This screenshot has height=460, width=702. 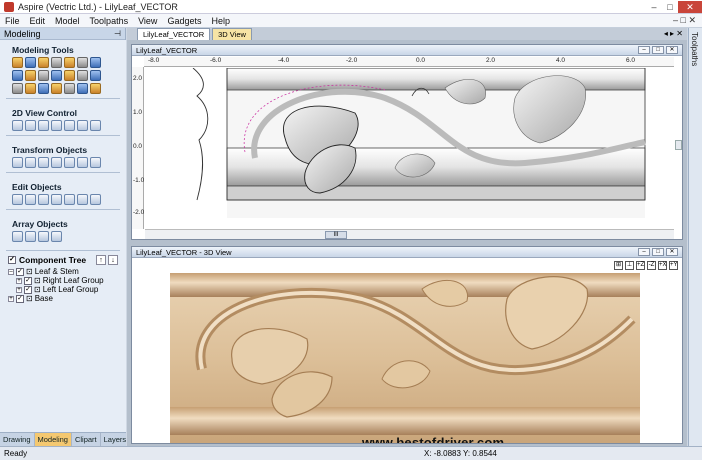 What do you see at coordinates (673, 33) in the screenshot?
I see `tab-navigation: ◂ ▸ ✕` at bounding box center [673, 33].